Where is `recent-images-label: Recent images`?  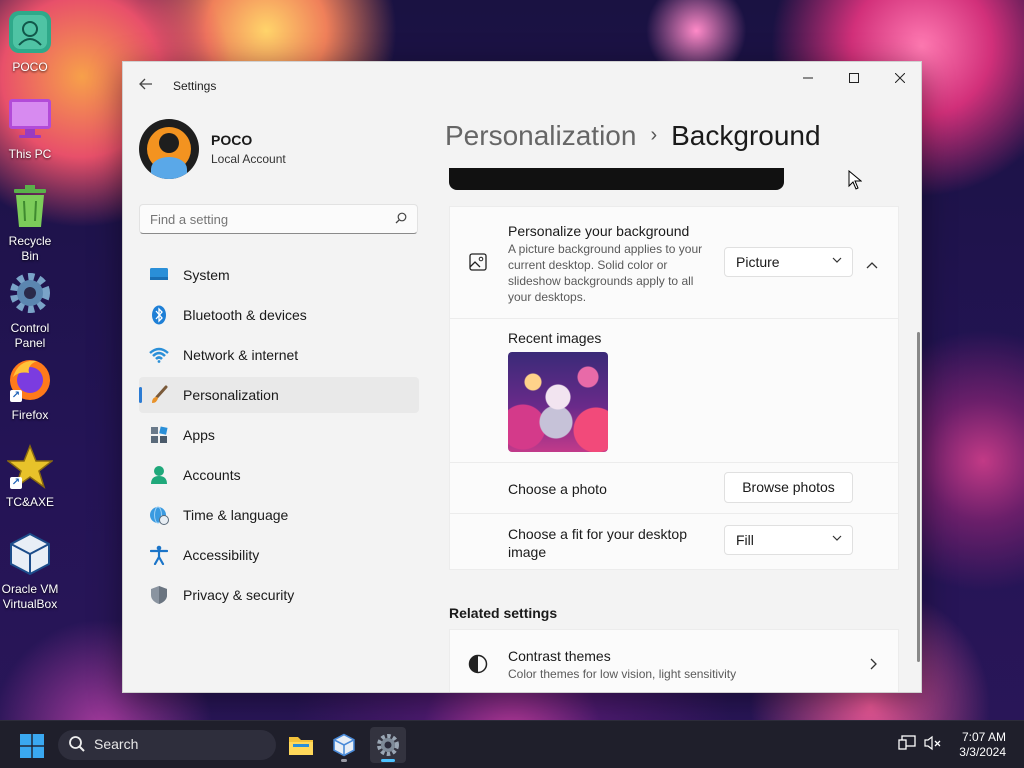 recent-images-label: Recent images is located at coordinates (555, 338).